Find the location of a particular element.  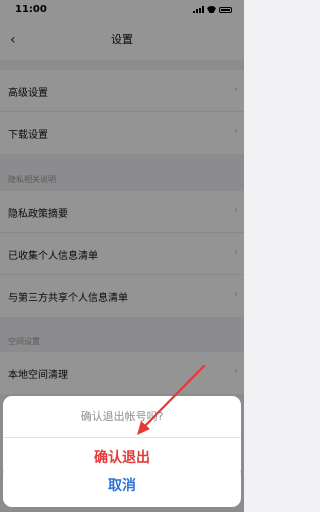

action-sheet-title: 确认退出帐号吗? is located at coordinates (122, 417).